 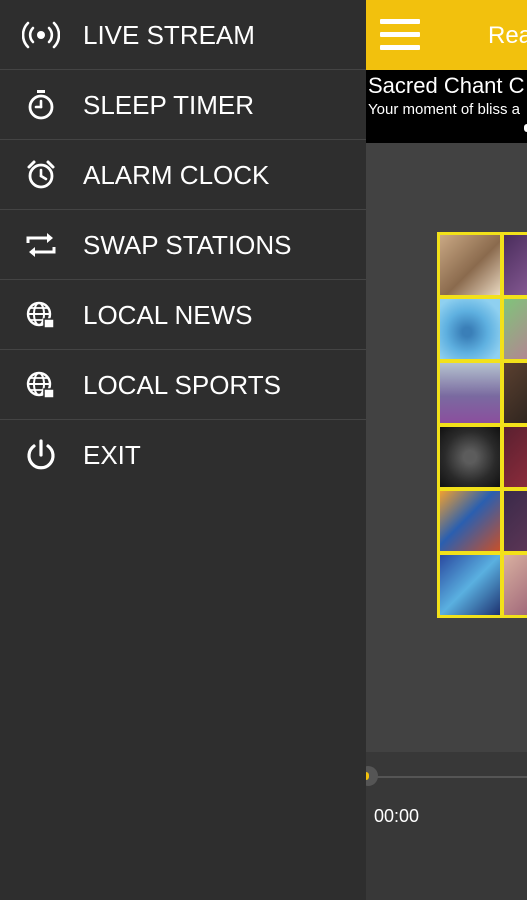 I want to click on now-playing-title: Sacred Chant C, so click(x=446, y=85).